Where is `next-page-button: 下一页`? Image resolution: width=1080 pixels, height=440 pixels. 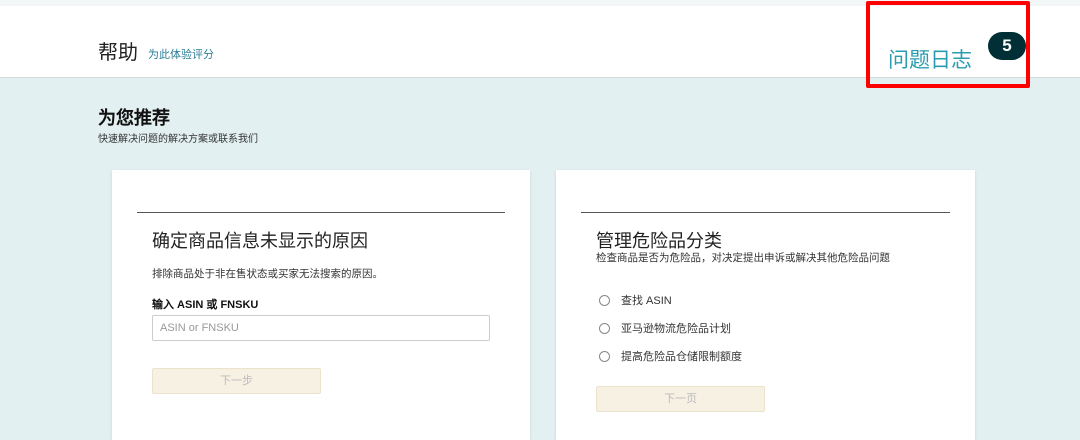
next-page-button: 下一页 is located at coordinates (680, 399).